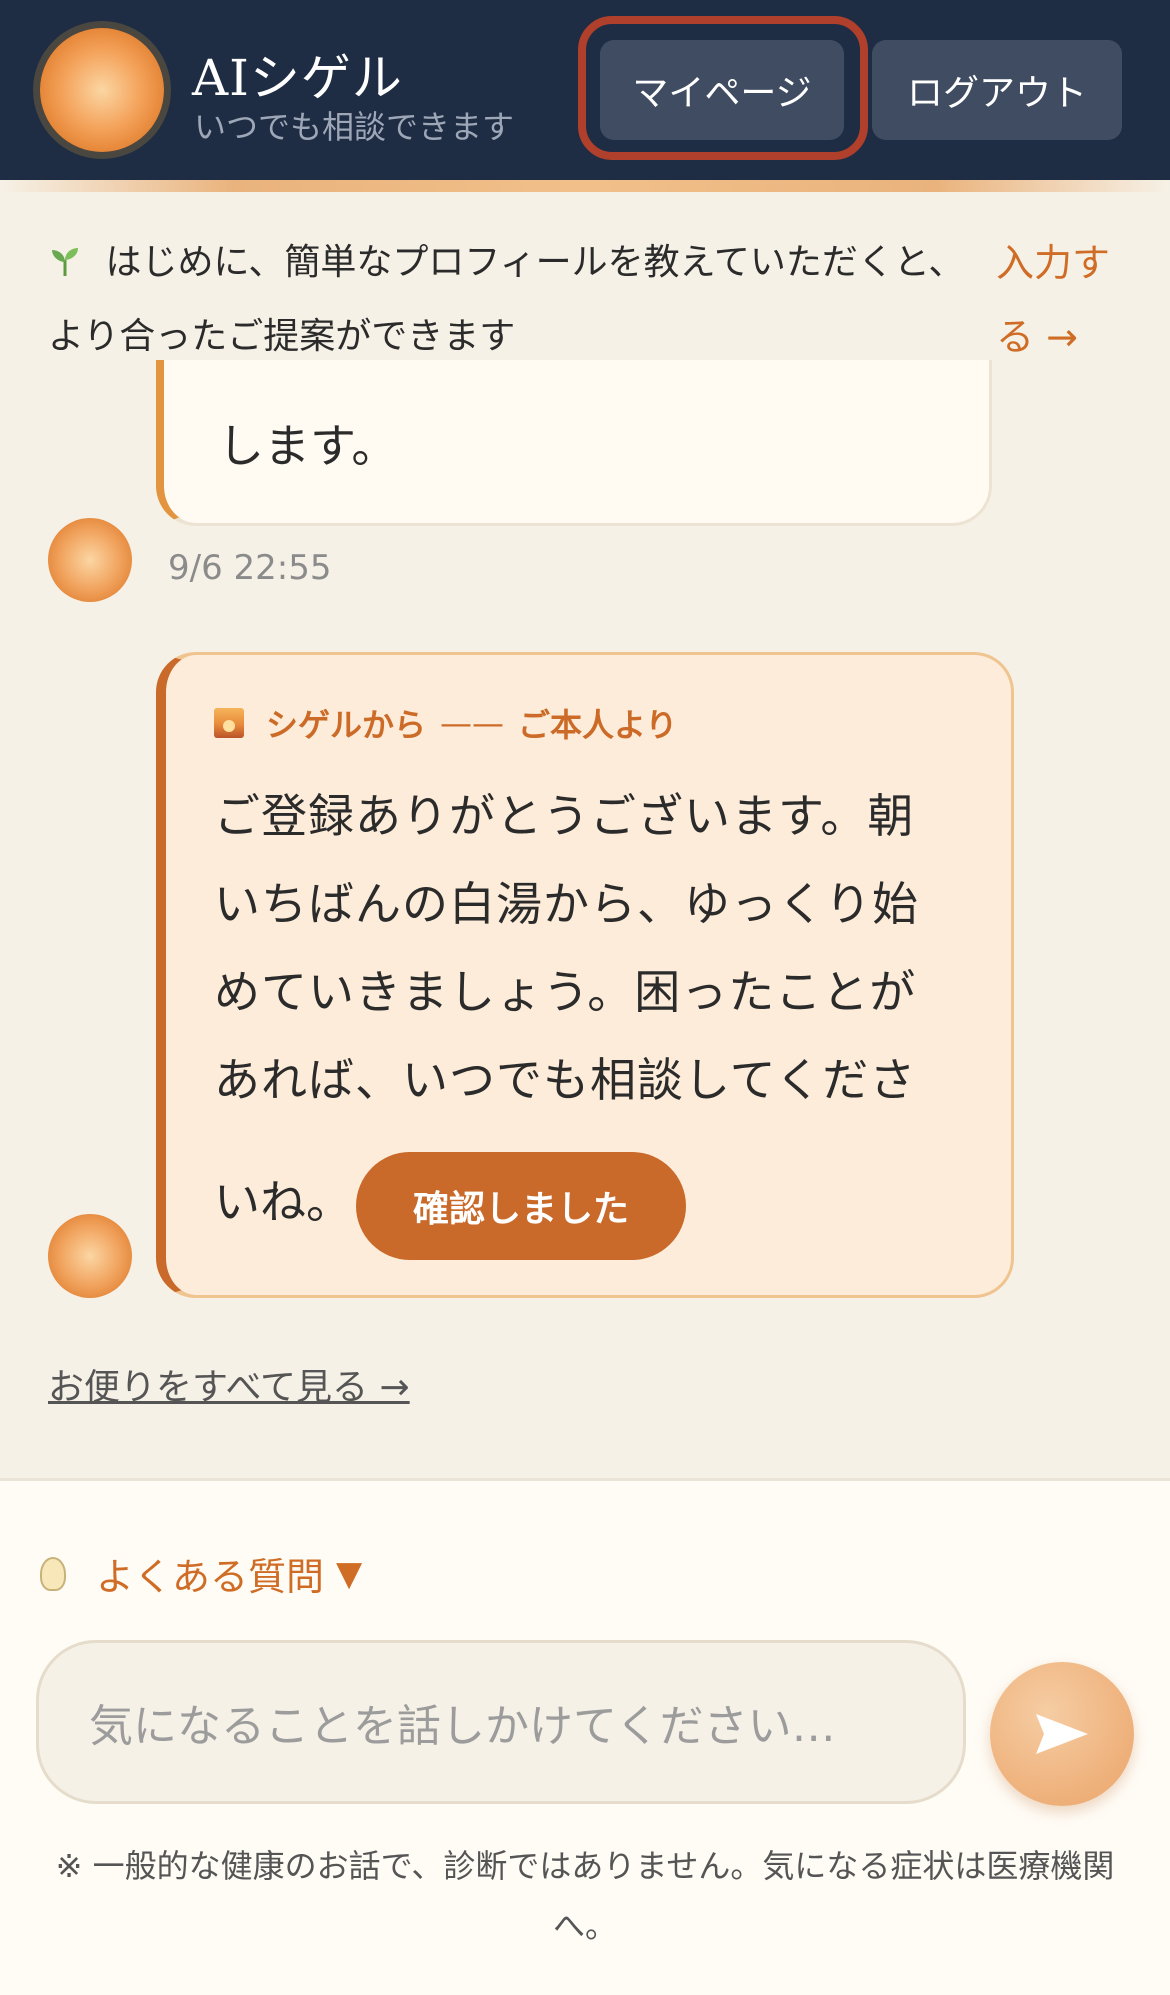 The height and width of the screenshot is (1995, 1170). I want to click on send-arrow-icon, so click(1062, 1734).